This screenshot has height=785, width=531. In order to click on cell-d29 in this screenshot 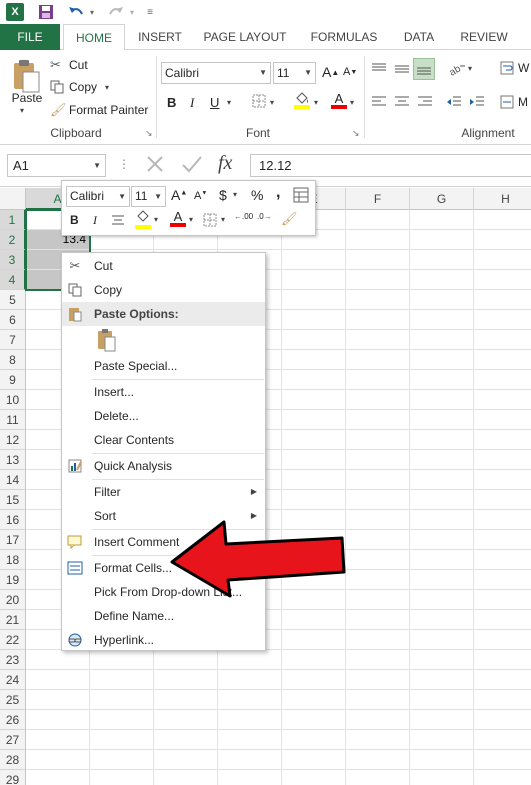, I will do `click(250, 777)`.